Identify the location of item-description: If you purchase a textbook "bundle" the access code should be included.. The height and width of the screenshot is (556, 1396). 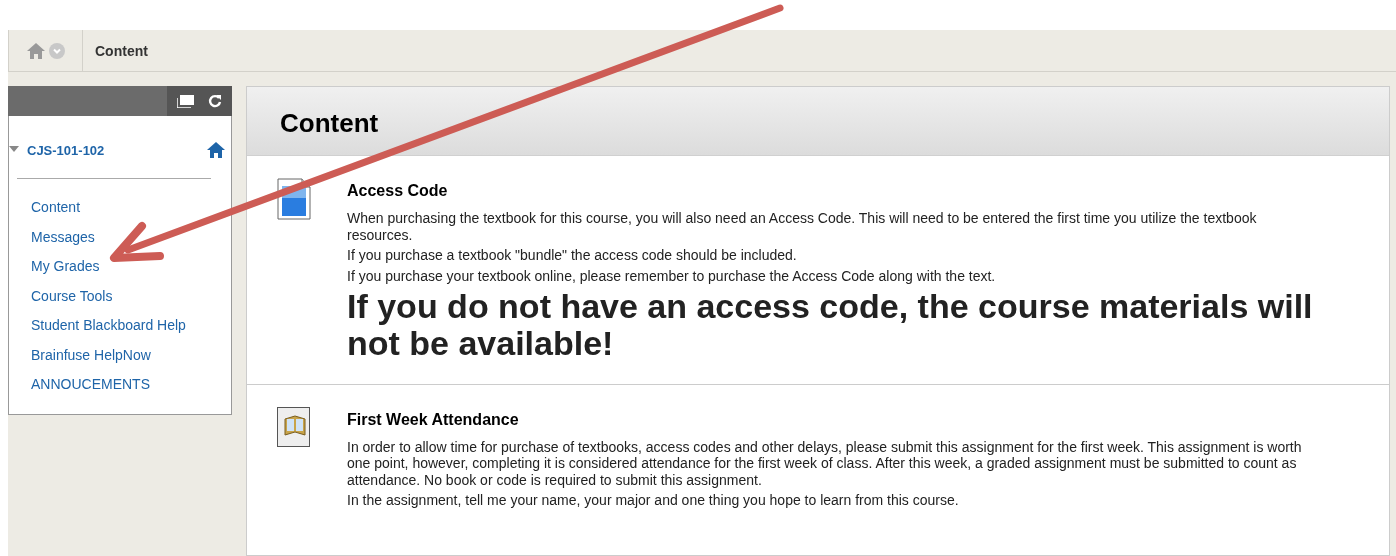
(572, 255).